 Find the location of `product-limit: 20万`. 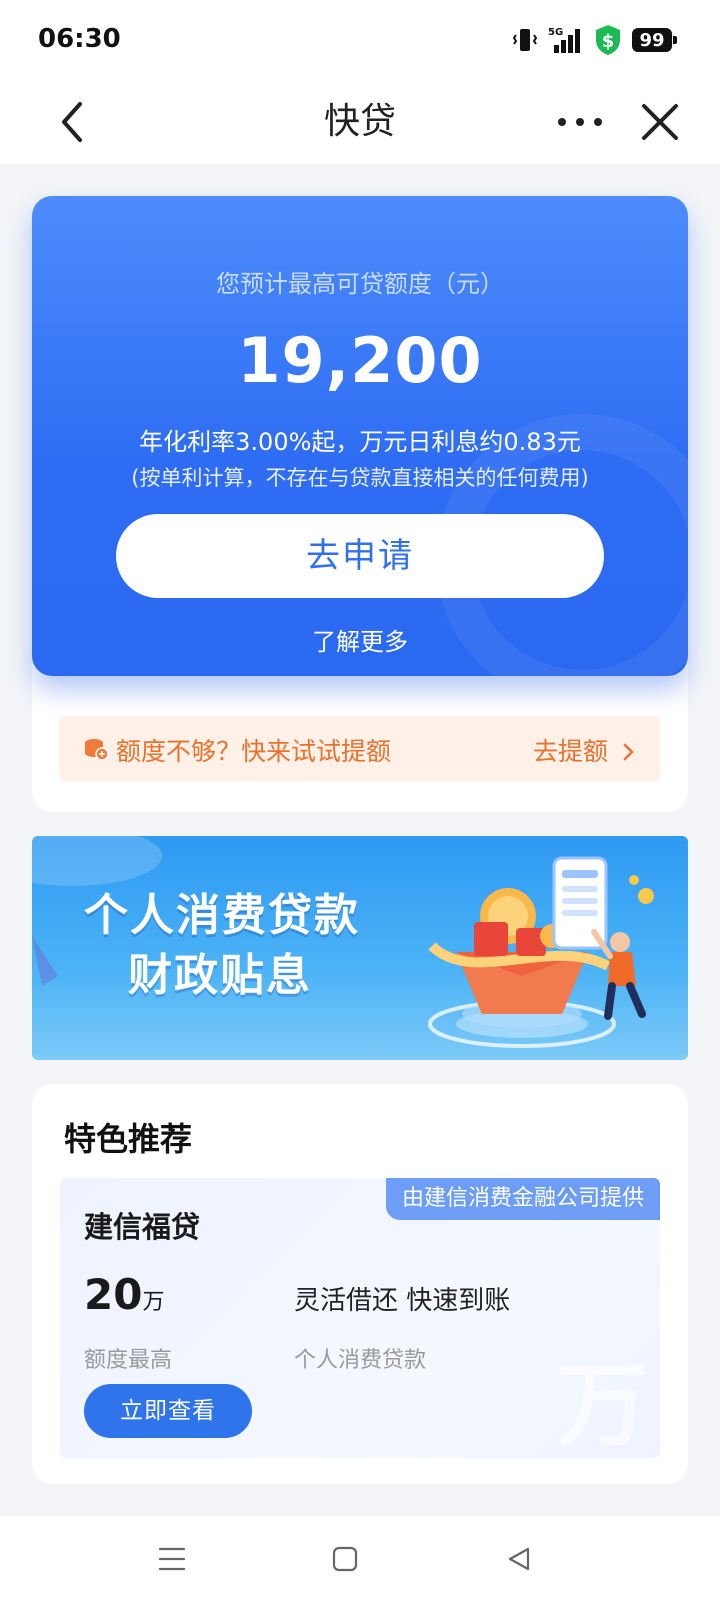

product-limit: 20万 is located at coordinates (124, 1294).